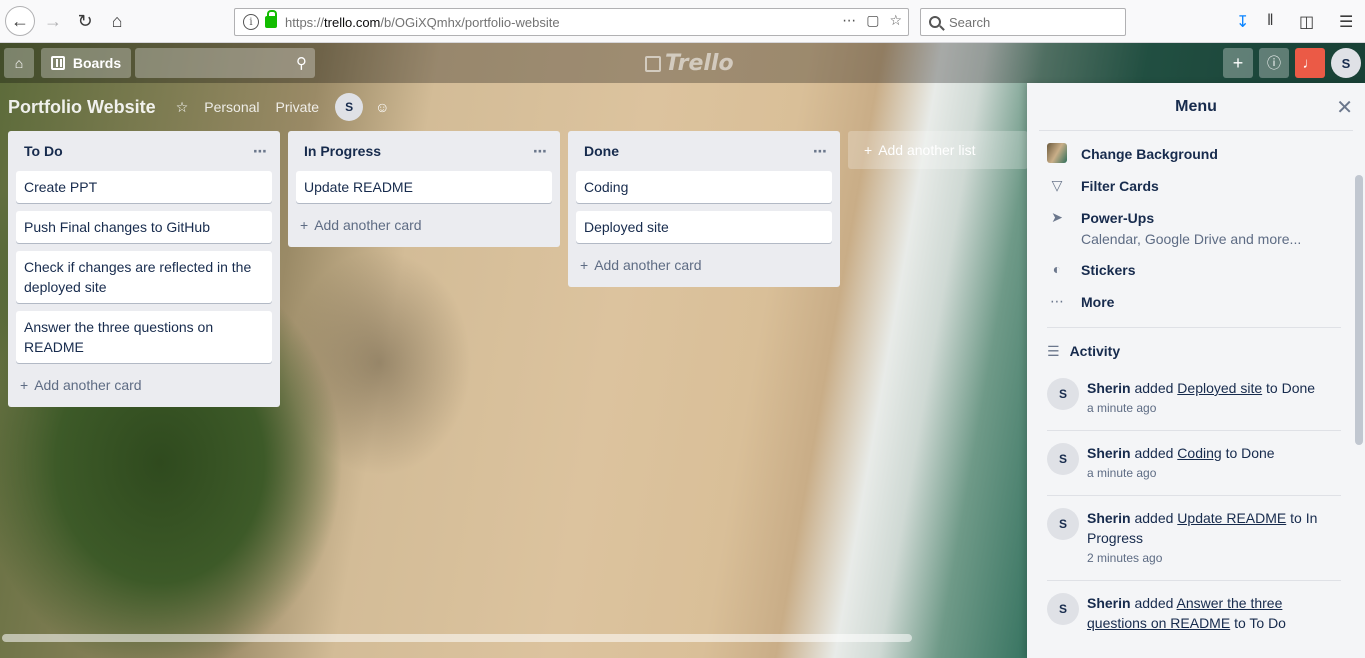 The height and width of the screenshot is (658, 1365). What do you see at coordinates (53, 21) in the screenshot?
I see `forward-button: →` at bounding box center [53, 21].